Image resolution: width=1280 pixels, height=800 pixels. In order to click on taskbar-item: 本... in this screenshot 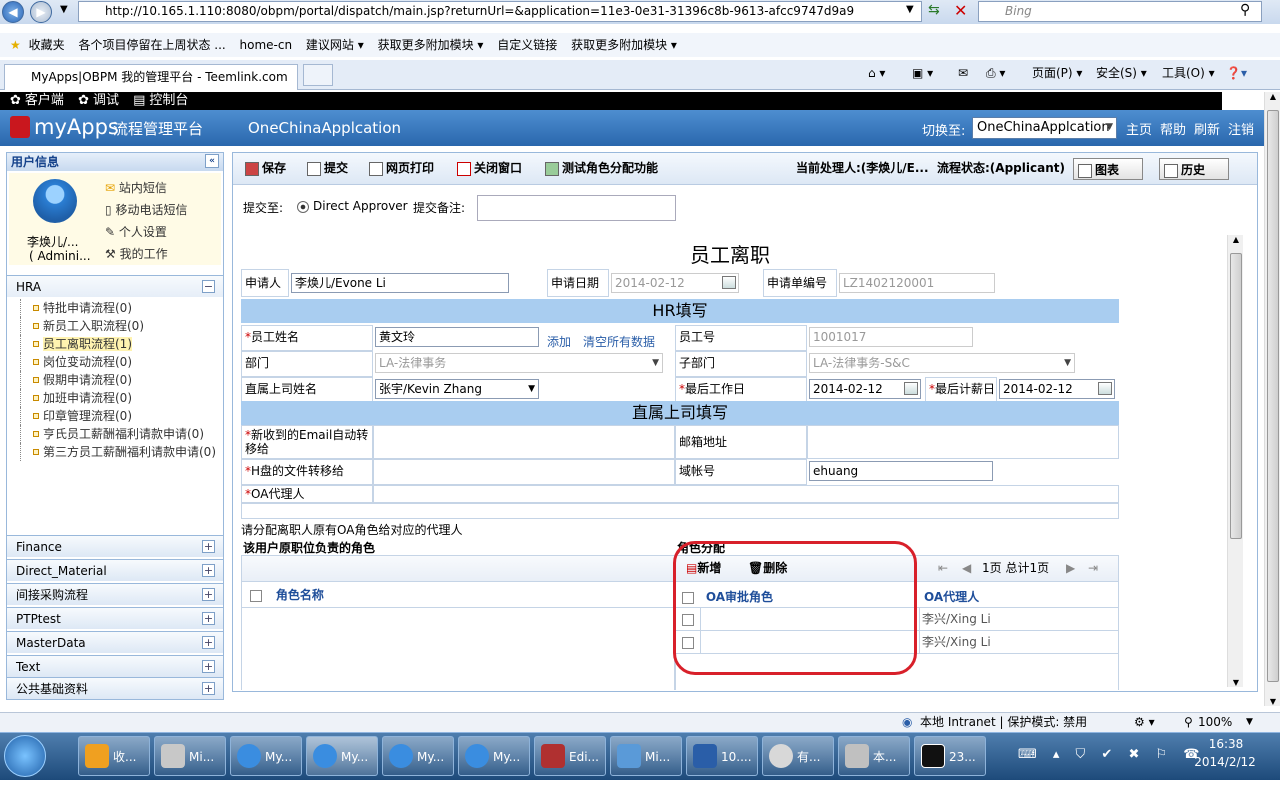, I will do `click(874, 756)`.